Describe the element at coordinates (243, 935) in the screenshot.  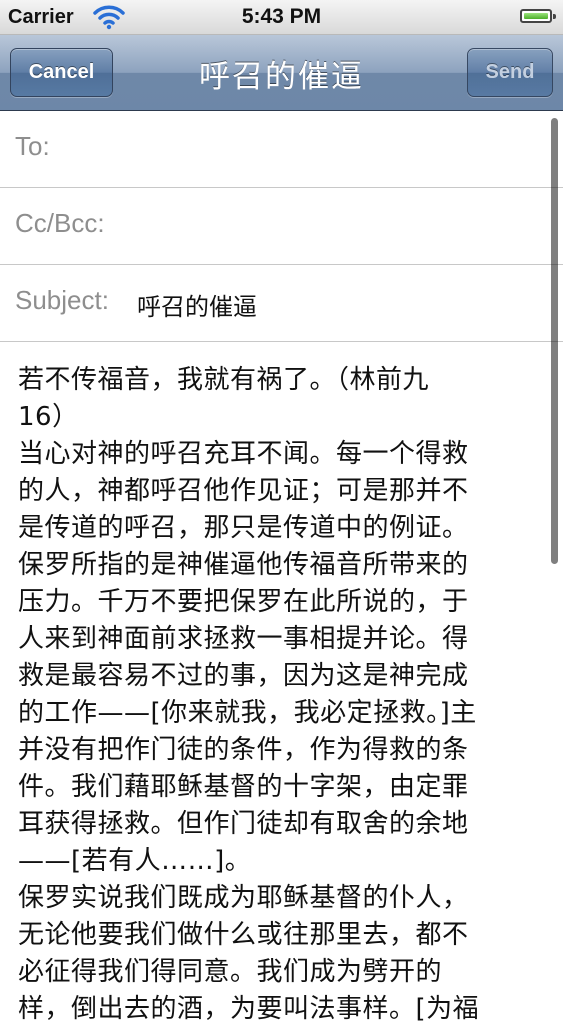
I see `body-line: 无论他要我们做什么或往那里去，都不` at that location.